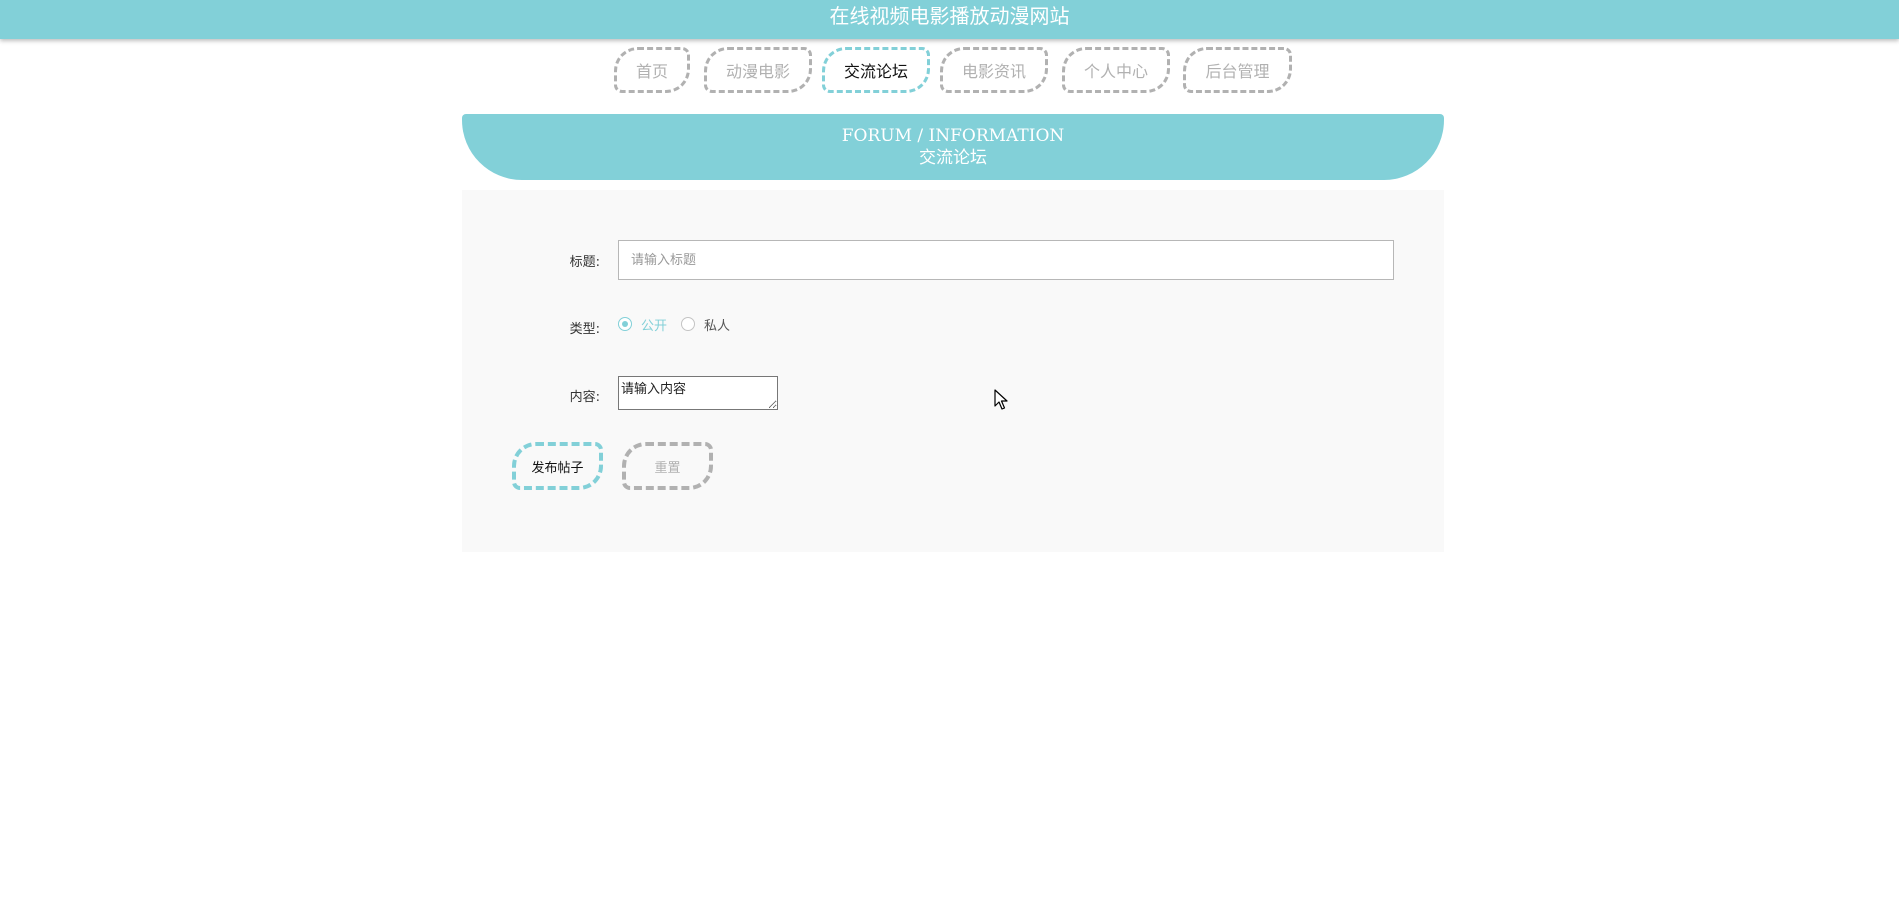 This screenshot has height=917, width=1899. I want to click on nav-item-label: 交流论坛, so click(875, 71).